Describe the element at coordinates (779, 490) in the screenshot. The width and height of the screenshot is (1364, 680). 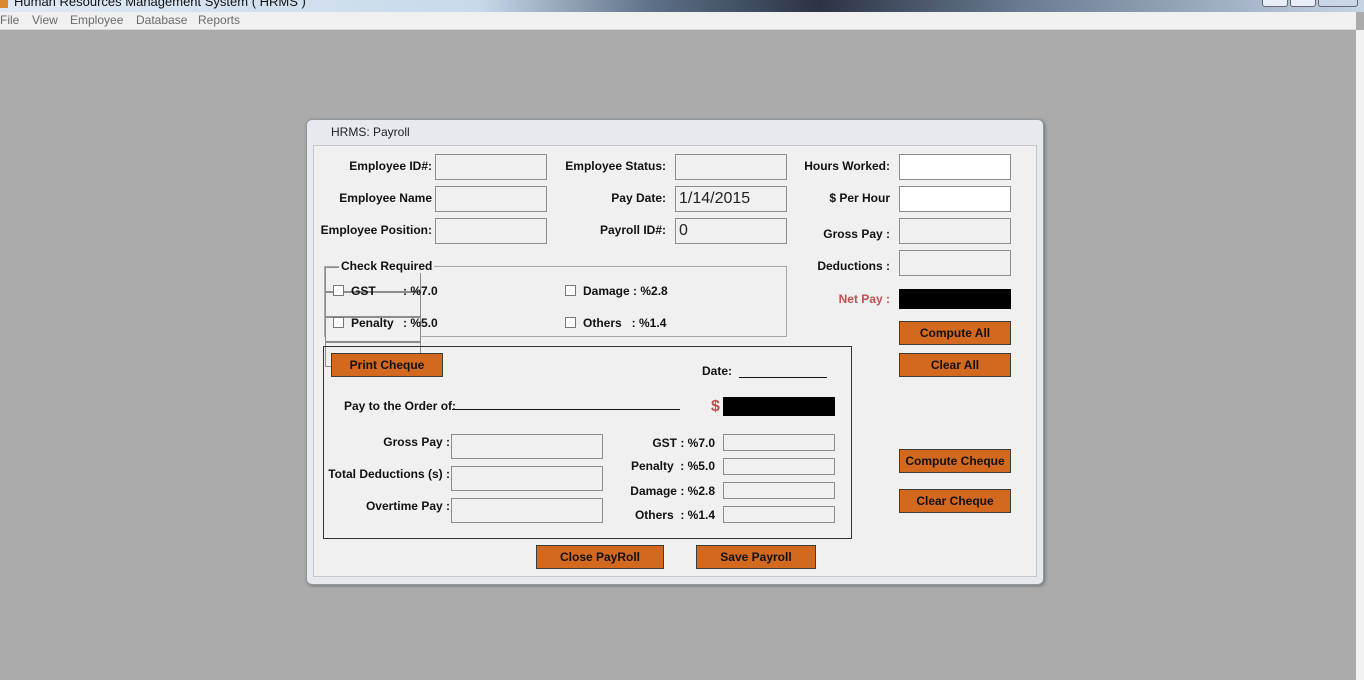
I see `cheque-damage-field` at that location.